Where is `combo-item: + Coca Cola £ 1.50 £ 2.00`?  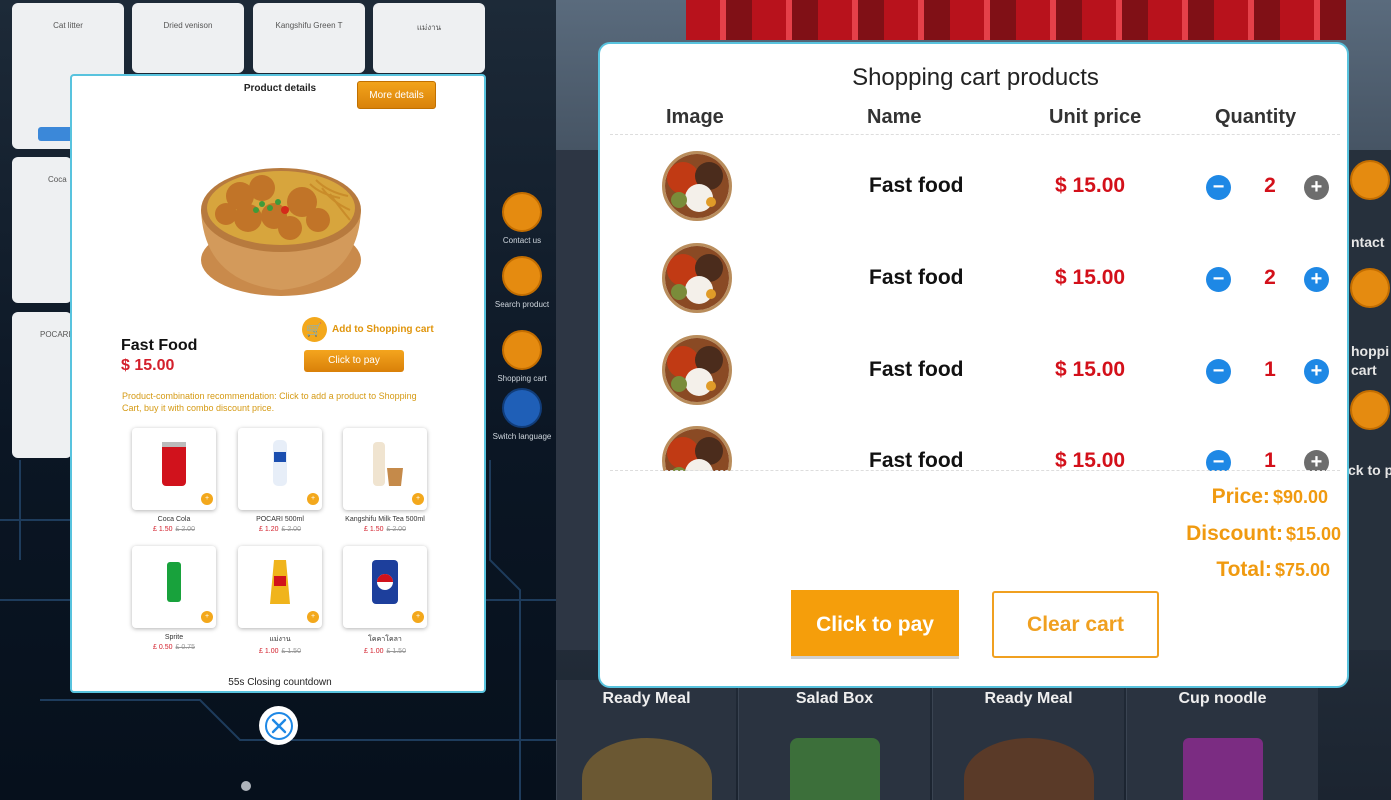 combo-item: + Coca Cola £ 1.50 £ 2.00 is located at coordinates (174, 483).